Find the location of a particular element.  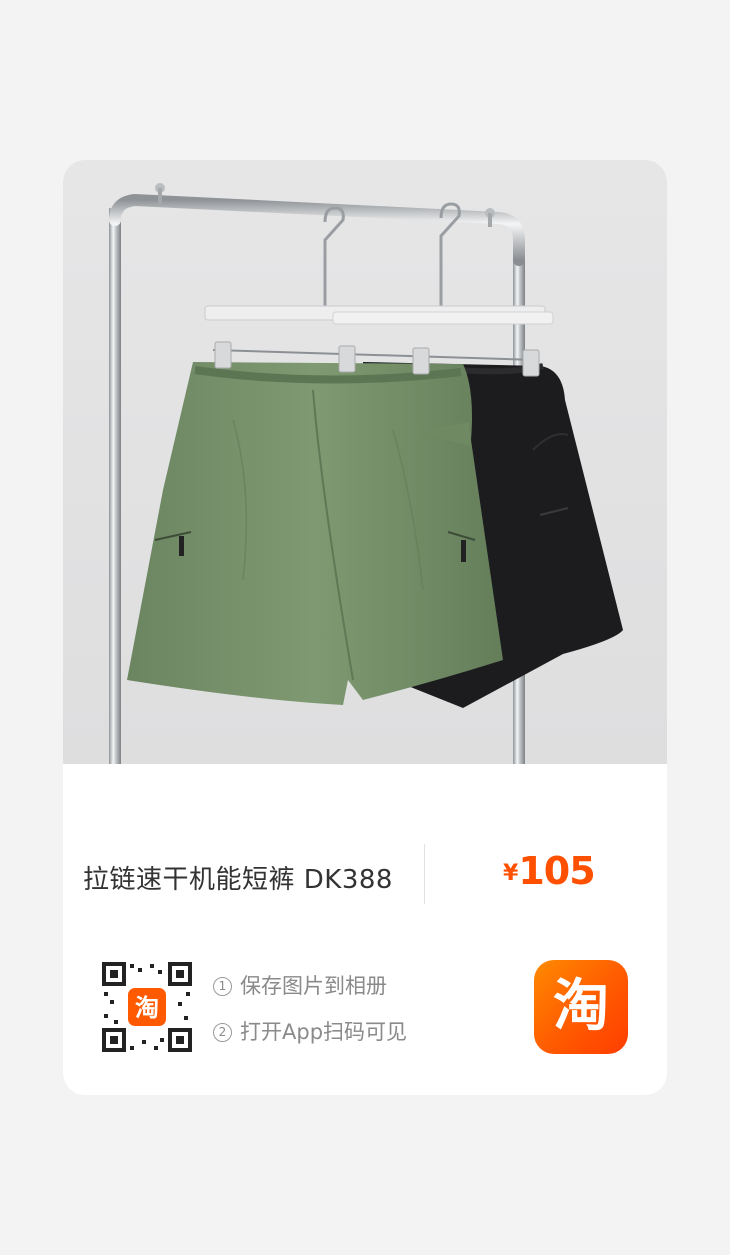

divider is located at coordinates (424, 874).